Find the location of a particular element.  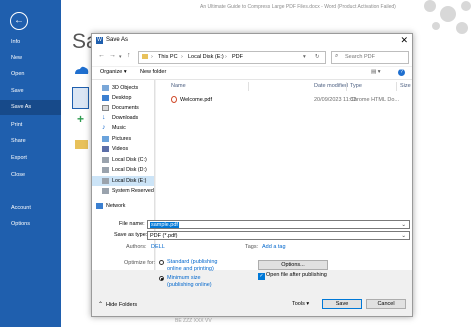

dialog-title: Save As is located at coordinates (117, 40).